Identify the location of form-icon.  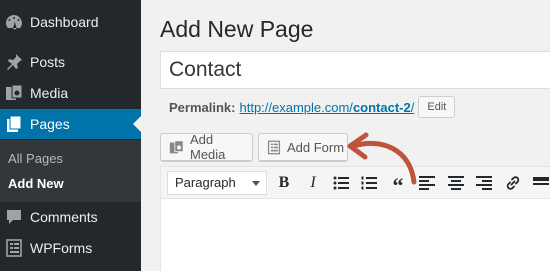
(274, 147).